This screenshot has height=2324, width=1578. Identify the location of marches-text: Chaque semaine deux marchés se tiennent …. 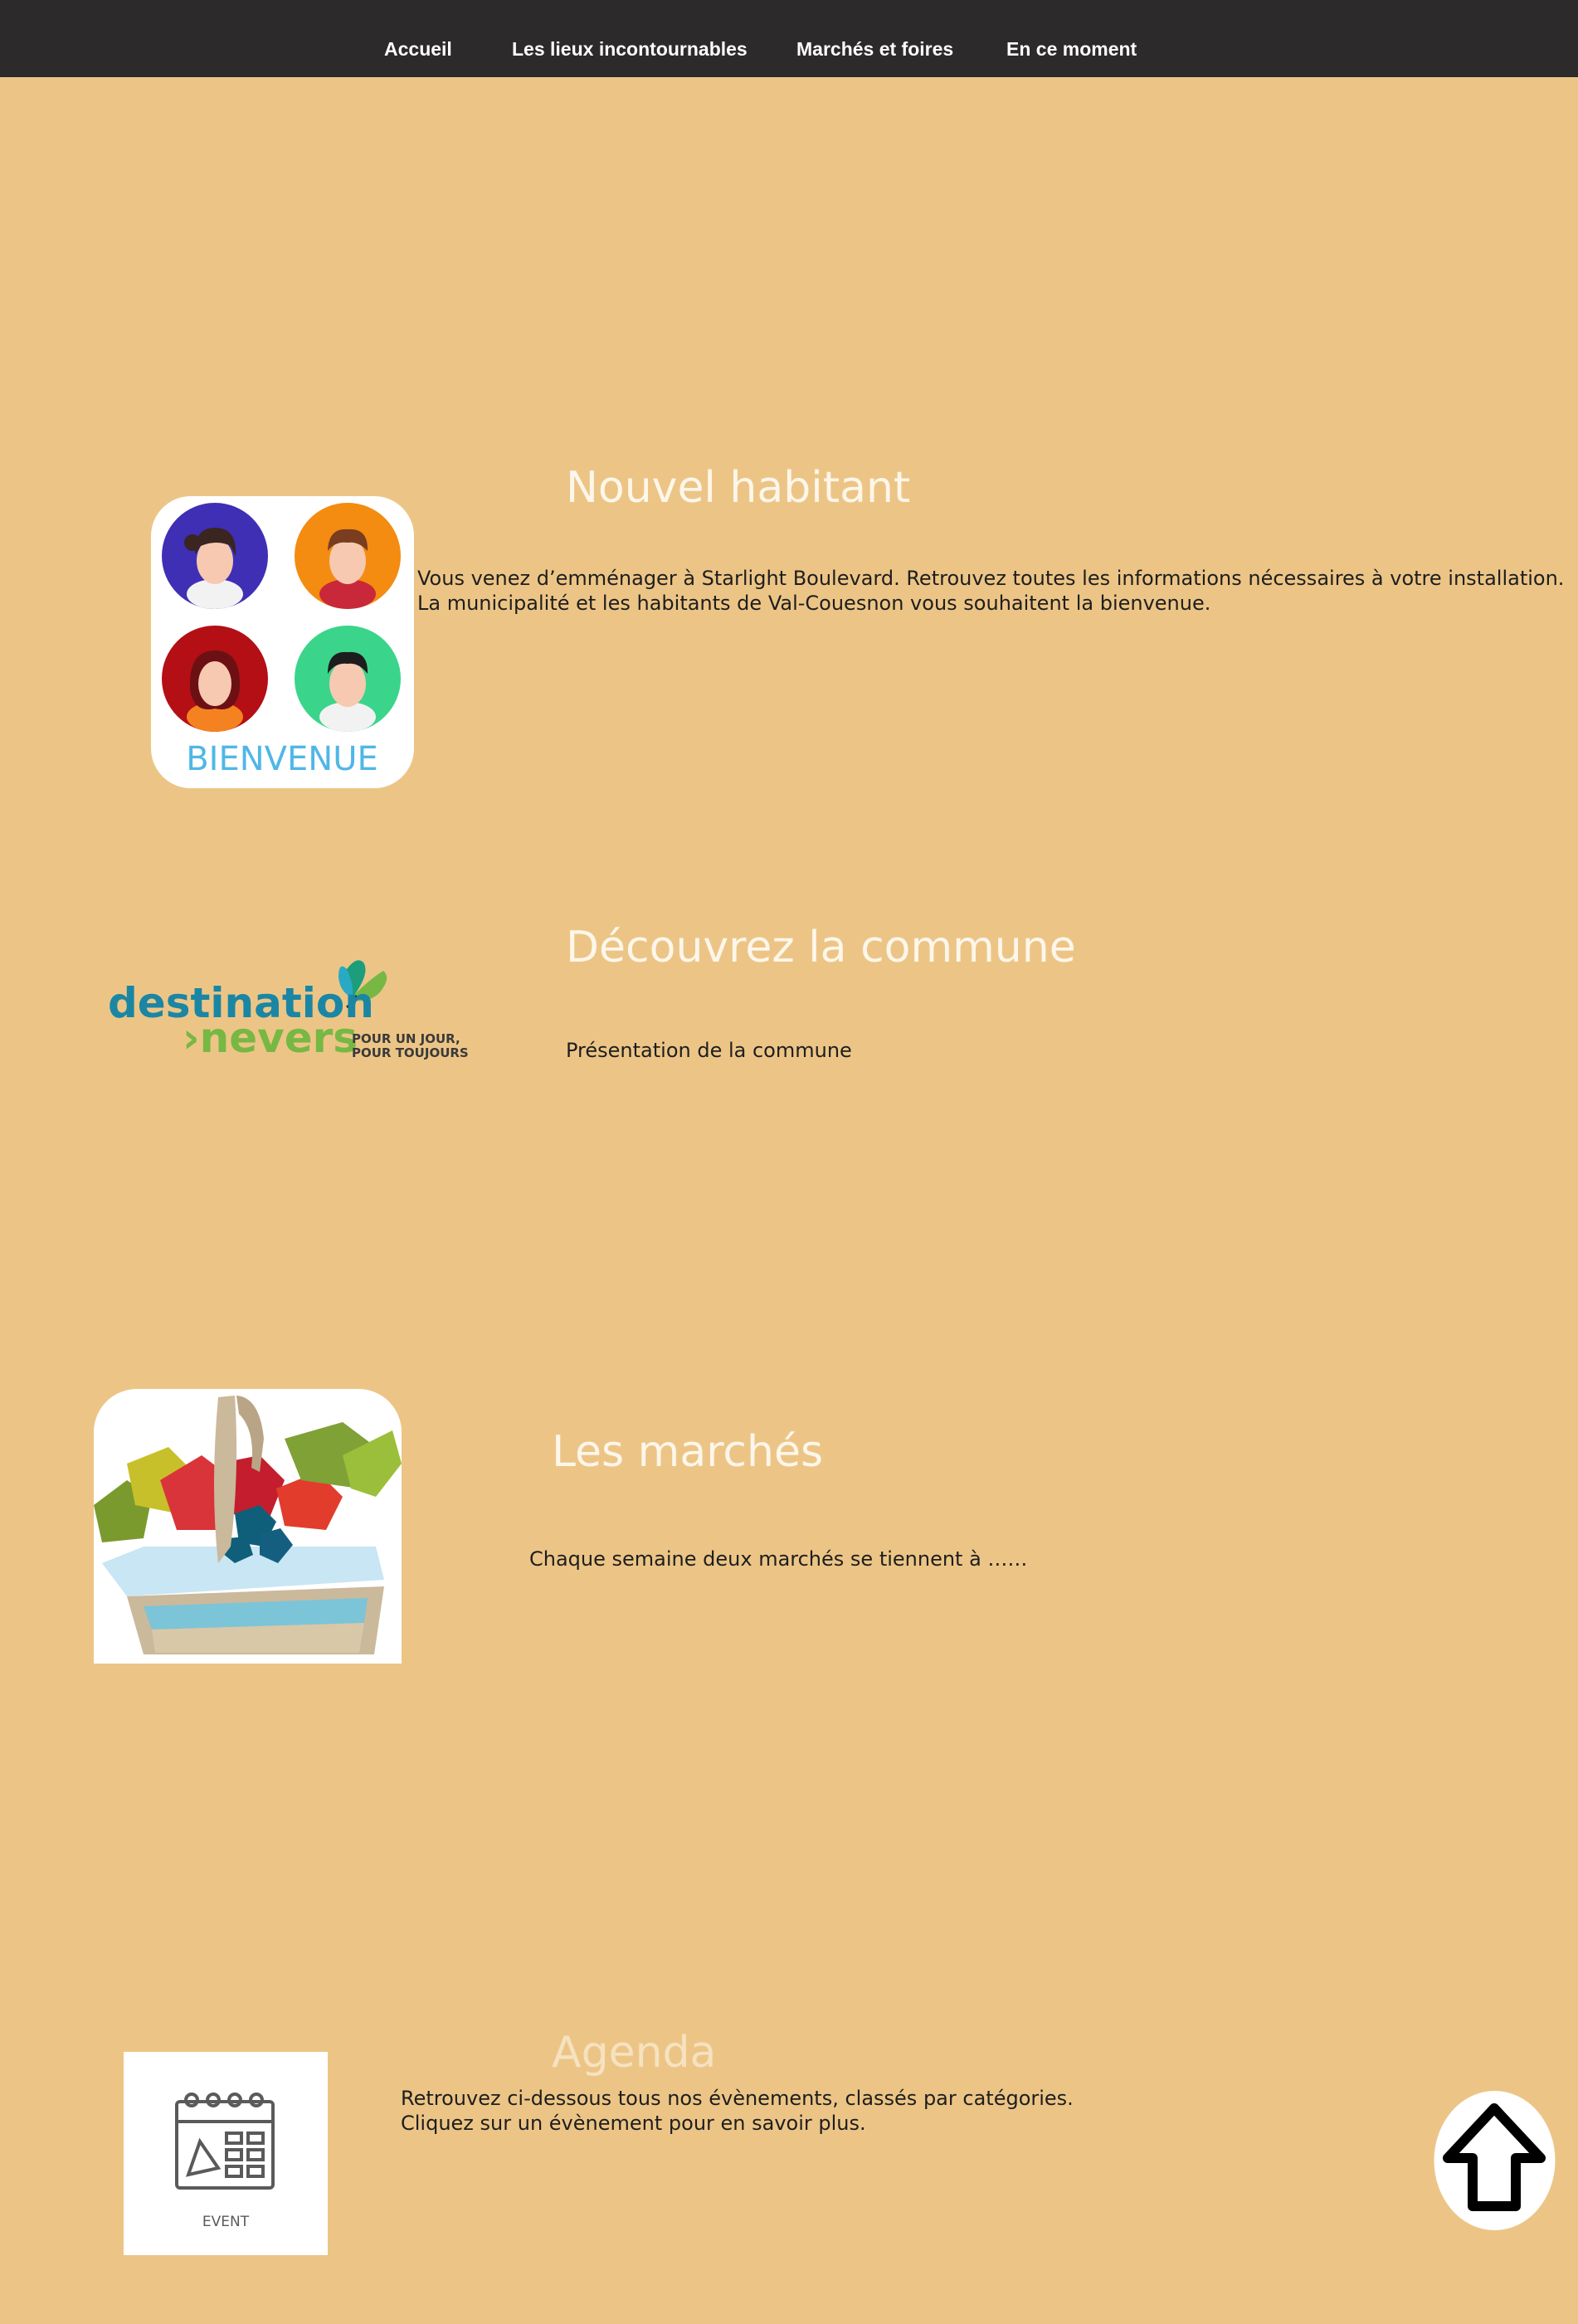
(778, 1559).